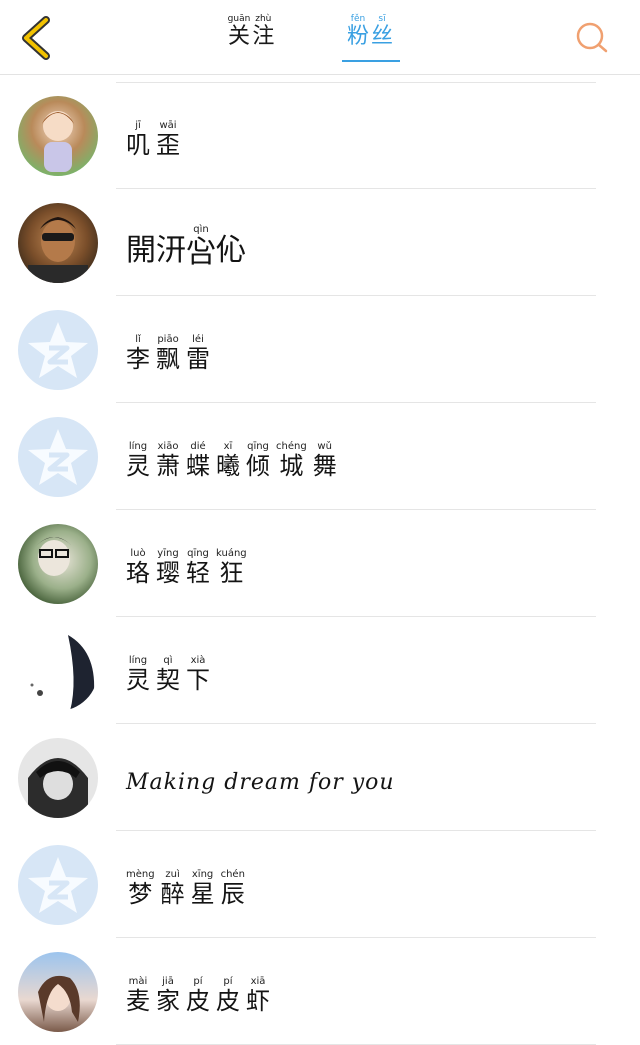 This screenshot has width=640, height=1045. I want to click on fan-name: 叽jī 歪wāi, so click(156, 140).